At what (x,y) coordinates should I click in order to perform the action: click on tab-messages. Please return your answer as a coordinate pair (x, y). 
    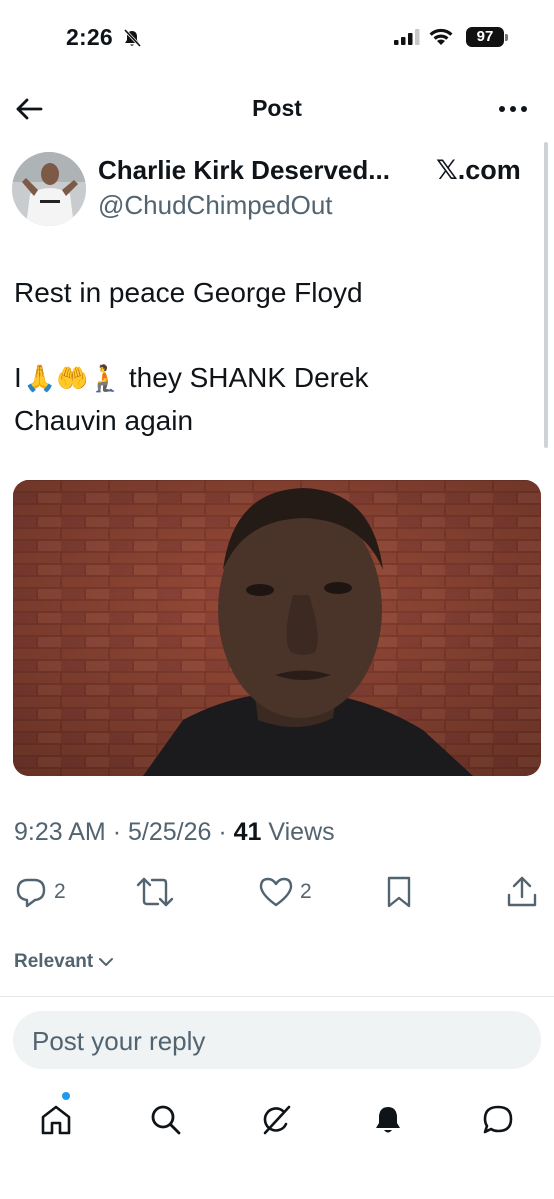
    Looking at the image, I should click on (498, 1120).